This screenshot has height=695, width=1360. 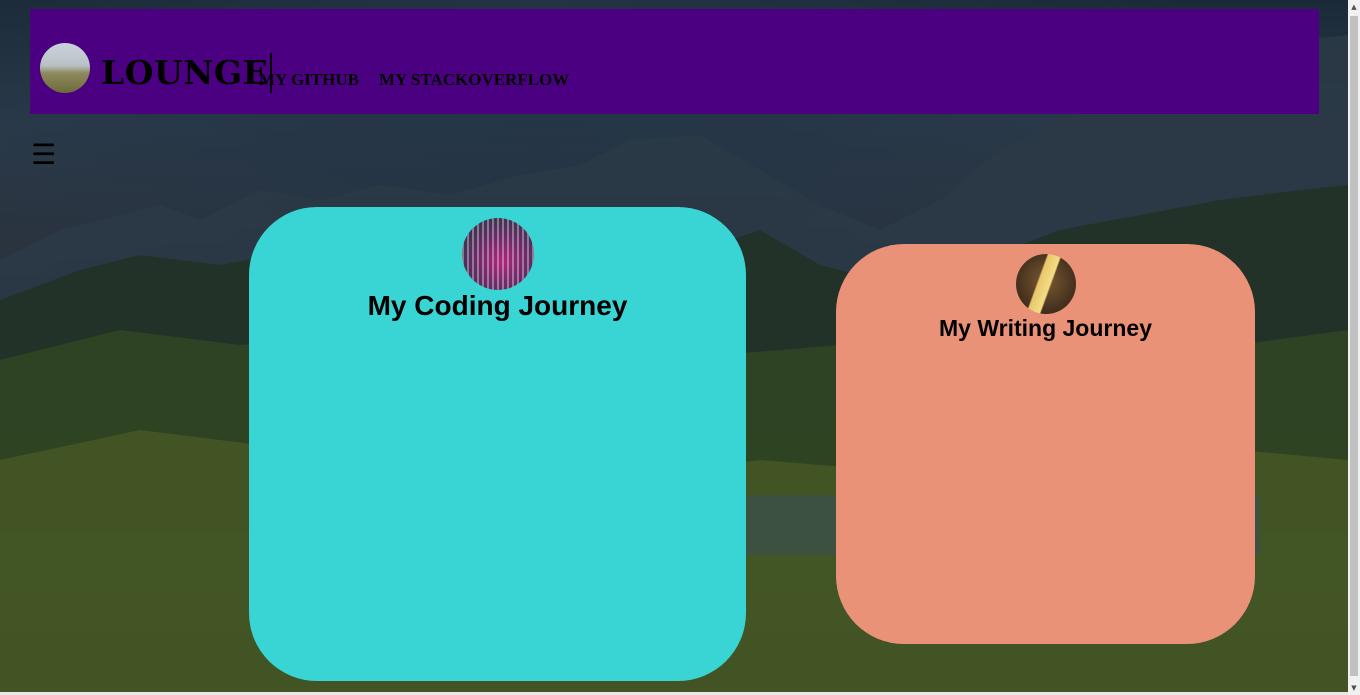 I want to click on vertical-scrollbar: ▲ ▼, so click(x=1354, y=347).